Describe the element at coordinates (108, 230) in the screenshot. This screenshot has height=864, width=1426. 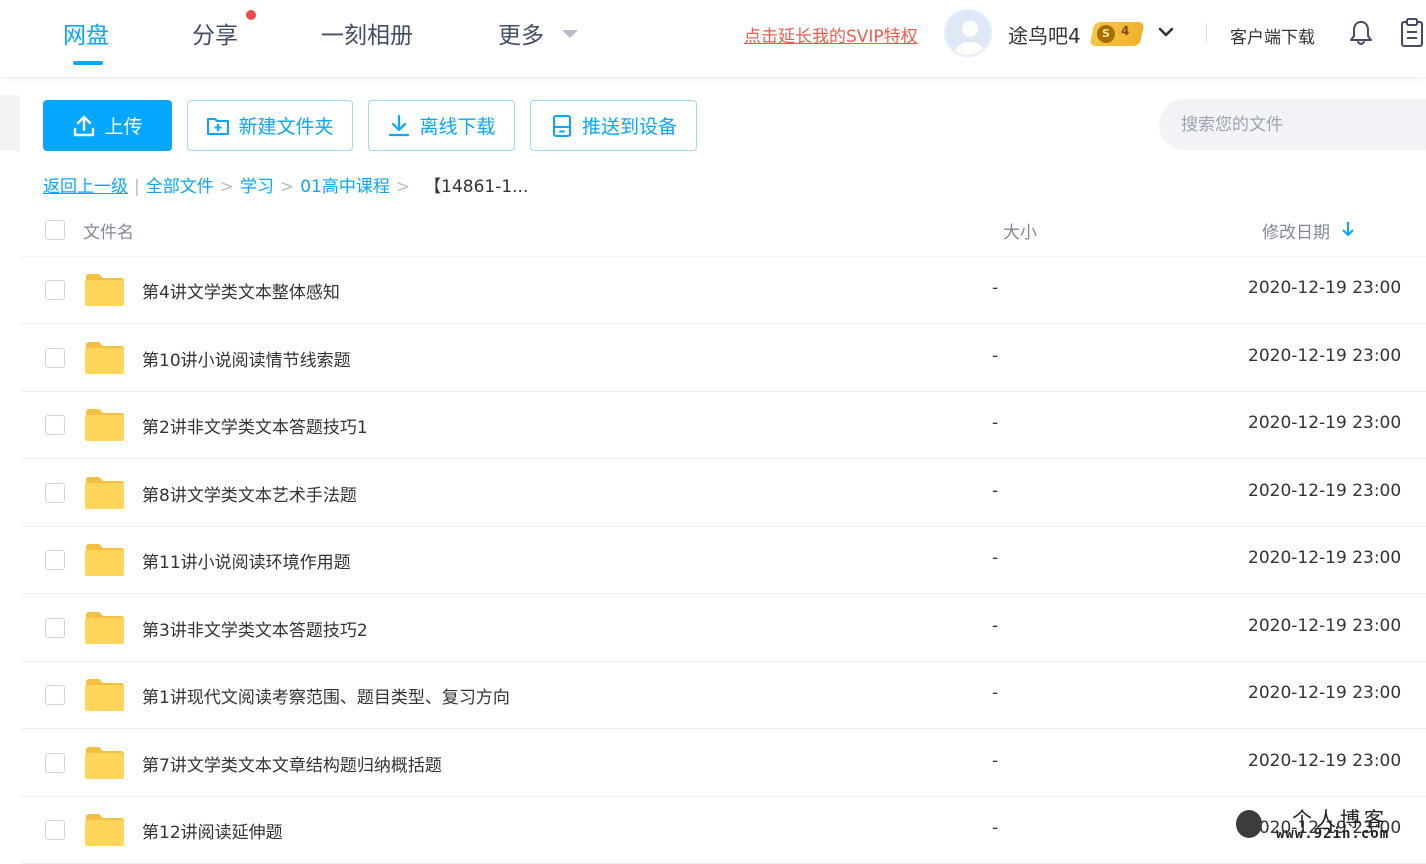
I see `column-name-header: 文件名` at that location.